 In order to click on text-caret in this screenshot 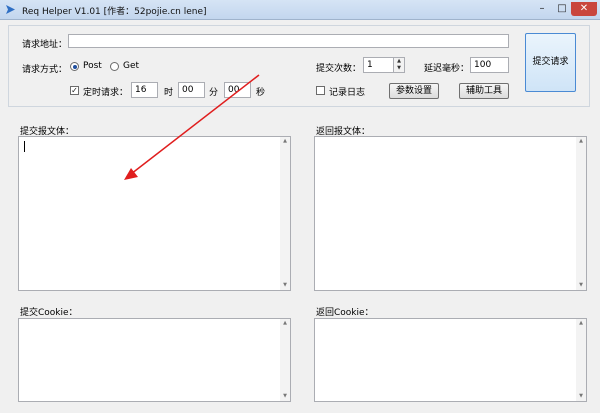, I will do `click(24, 146)`.